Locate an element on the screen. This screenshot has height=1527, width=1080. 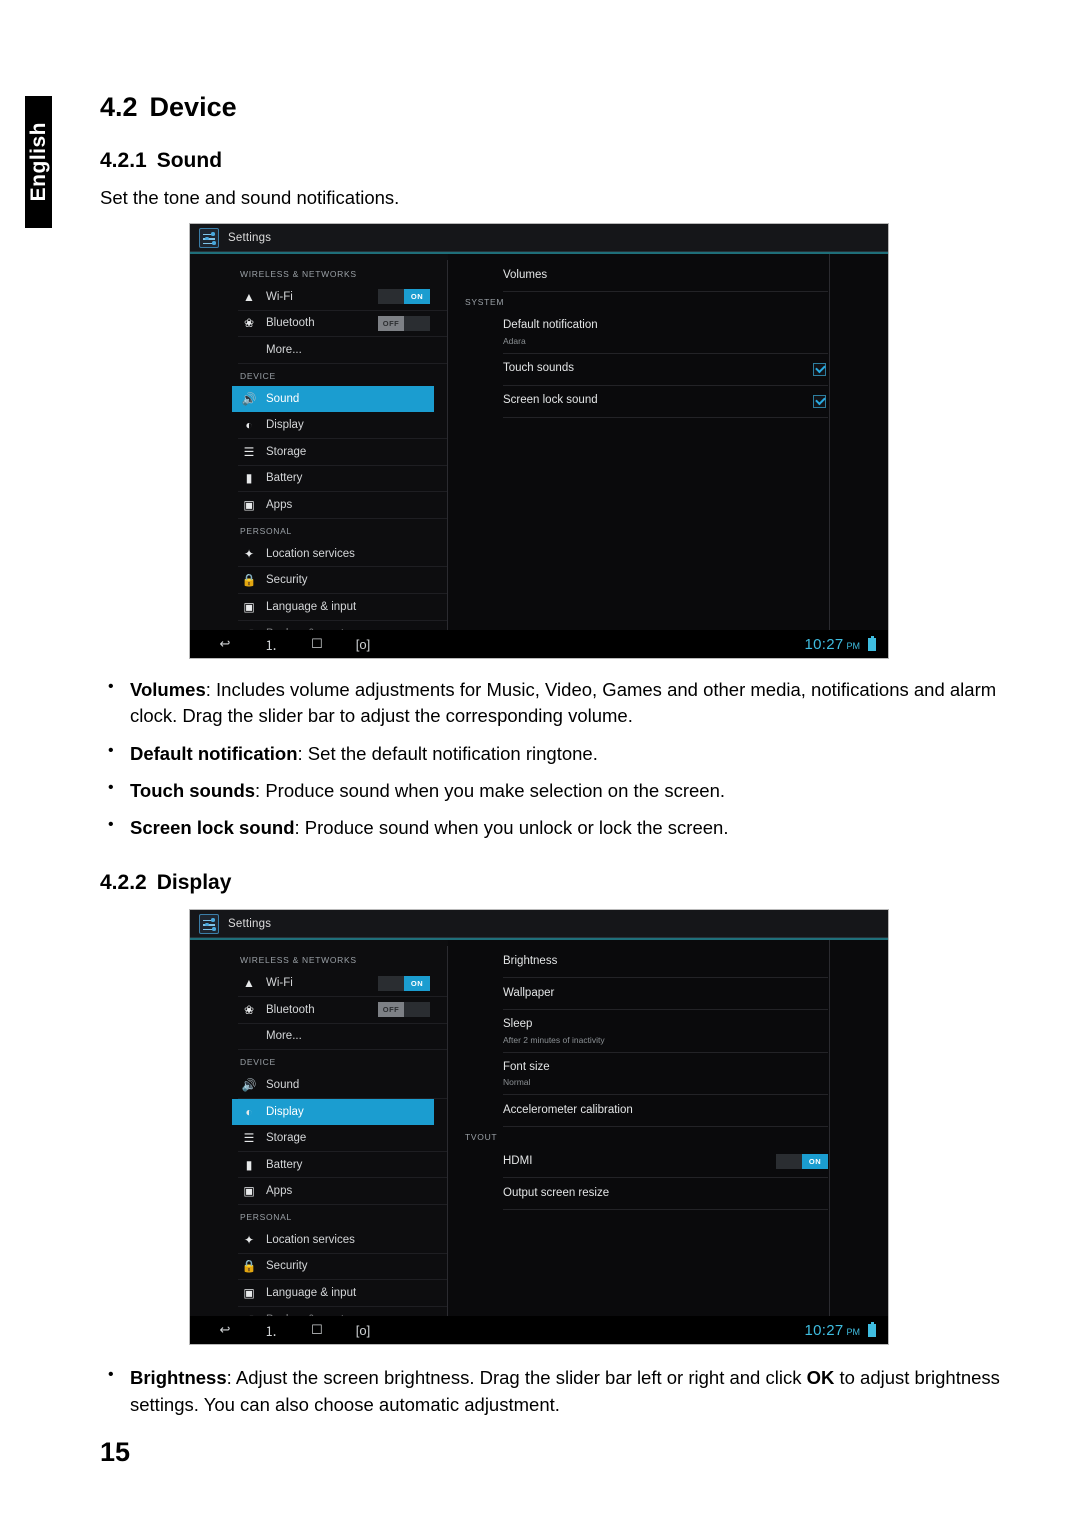
sidebar-item-label: Language & input is located at coordinates (311, 606).